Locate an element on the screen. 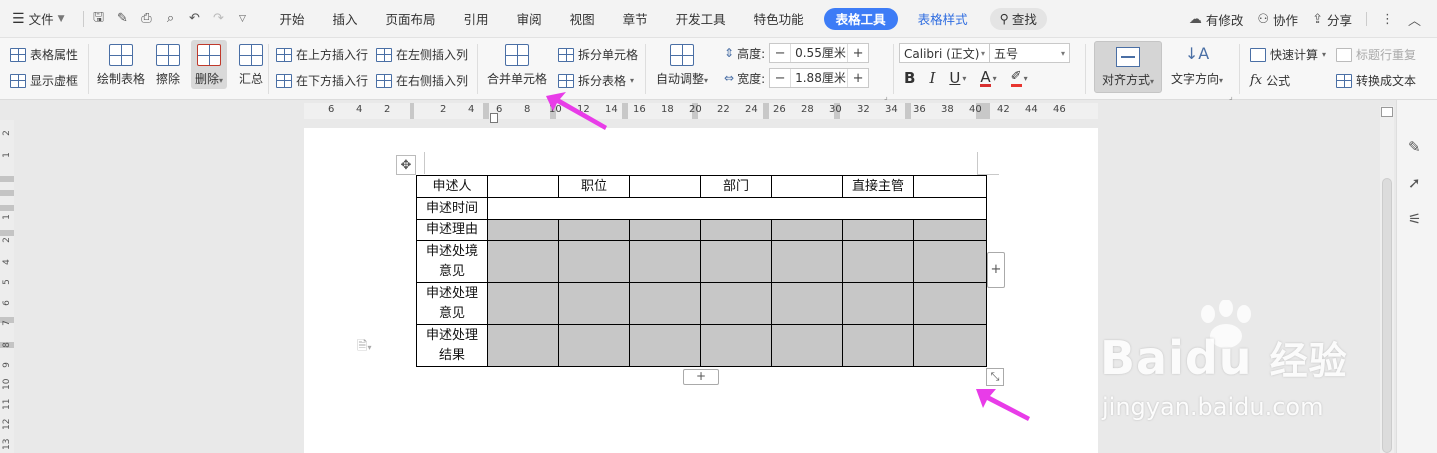 The height and width of the screenshot is (453, 1437). watermark-brand: Baidu 经验 is located at coordinates (1224, 357).